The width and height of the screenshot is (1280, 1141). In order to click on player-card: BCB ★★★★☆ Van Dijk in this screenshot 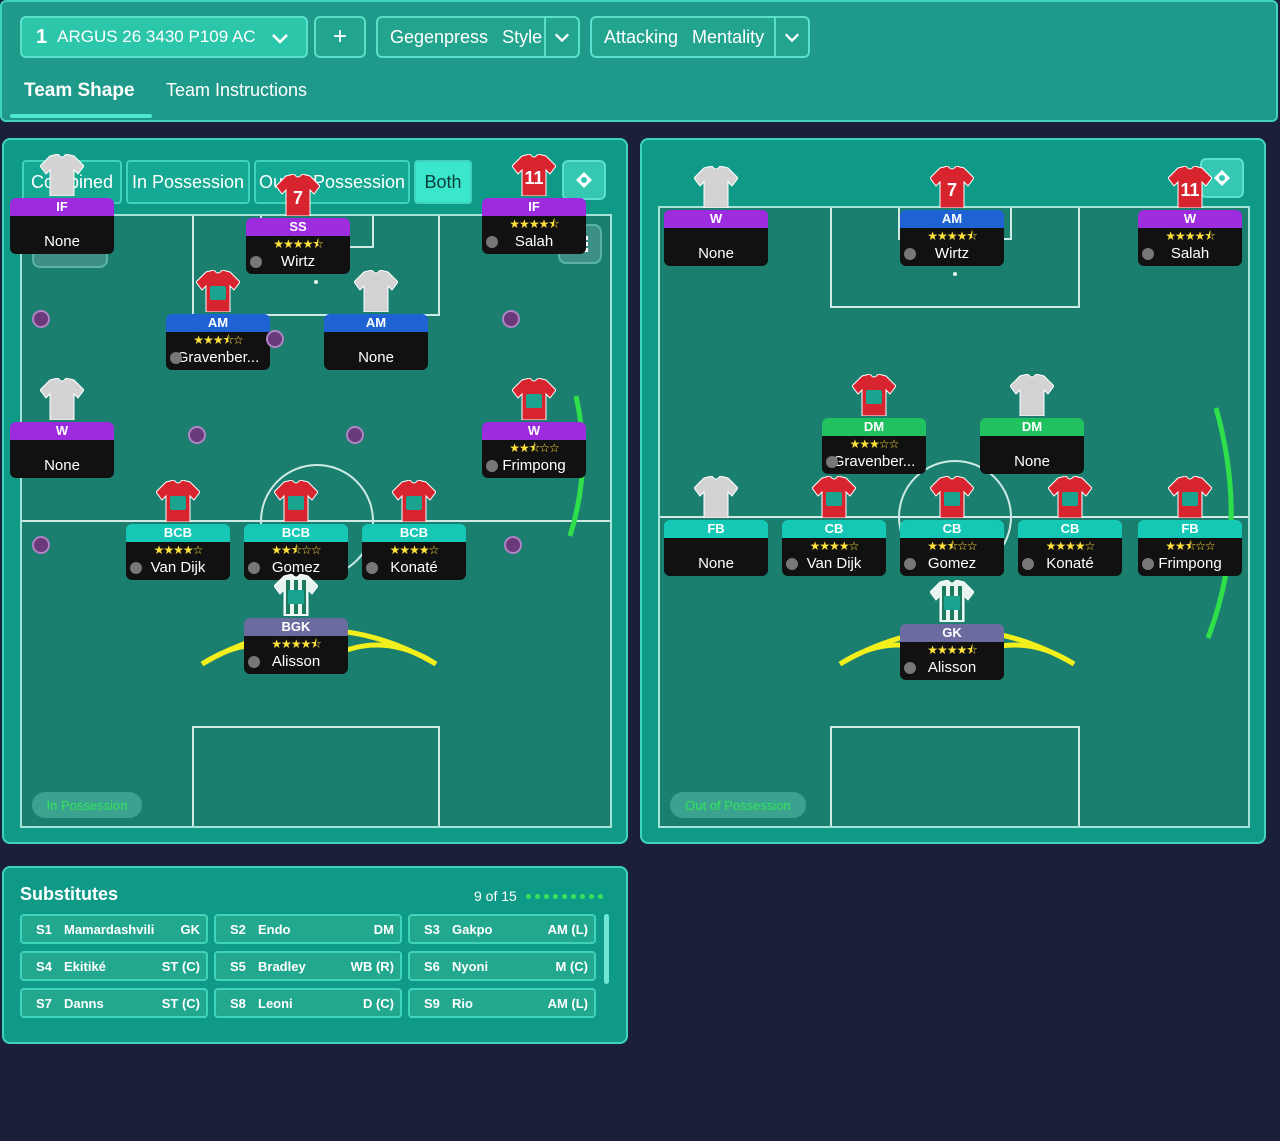, I will do `click(178, 529)`.